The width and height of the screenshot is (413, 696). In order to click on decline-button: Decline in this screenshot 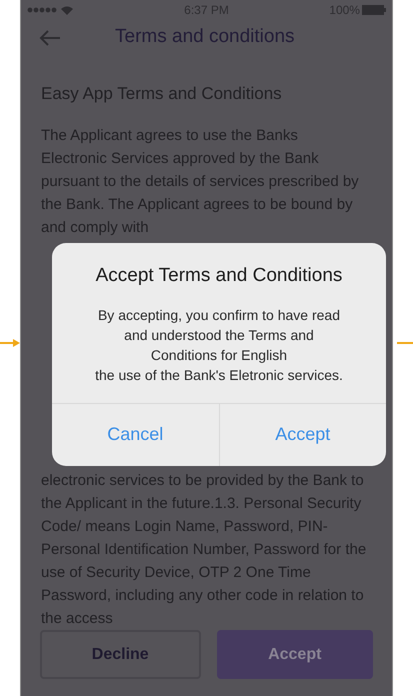, I will do `click(120, 654)`.